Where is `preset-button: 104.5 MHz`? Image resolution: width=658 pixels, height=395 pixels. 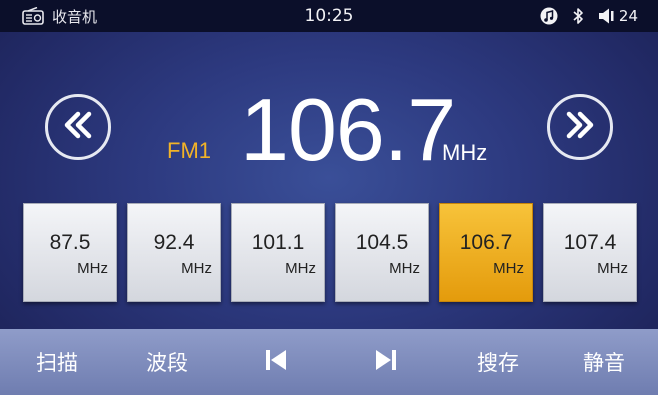
preset-button: 104.5 MHz is located at coordinates (382, 252).